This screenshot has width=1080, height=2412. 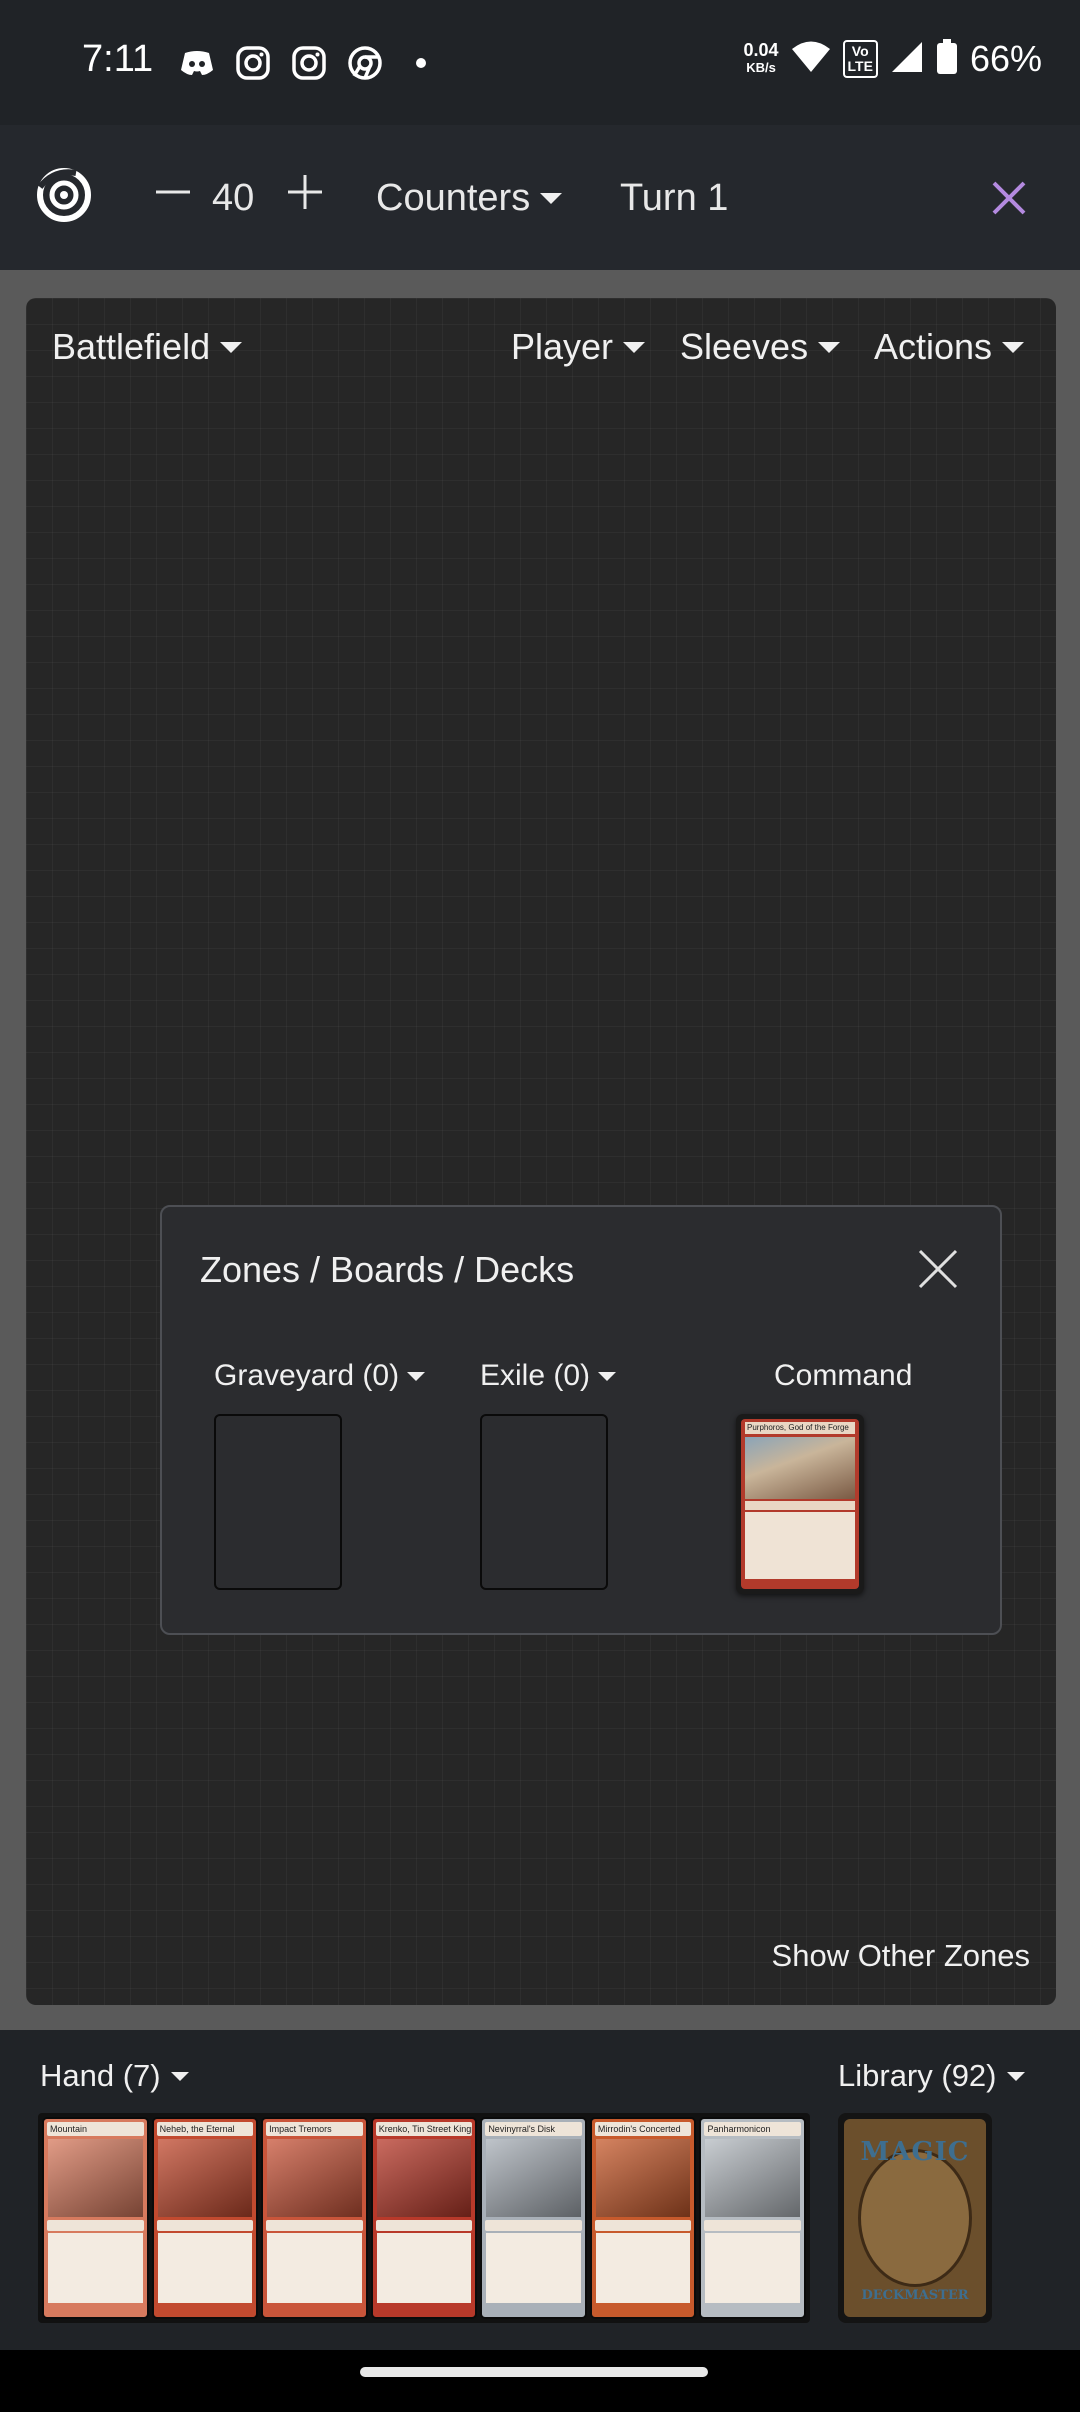 What do you see at coordinates (100, 2075) in the screenshot?
I see `hand-label: Hand (7)` at bounding box center [100, 2075].